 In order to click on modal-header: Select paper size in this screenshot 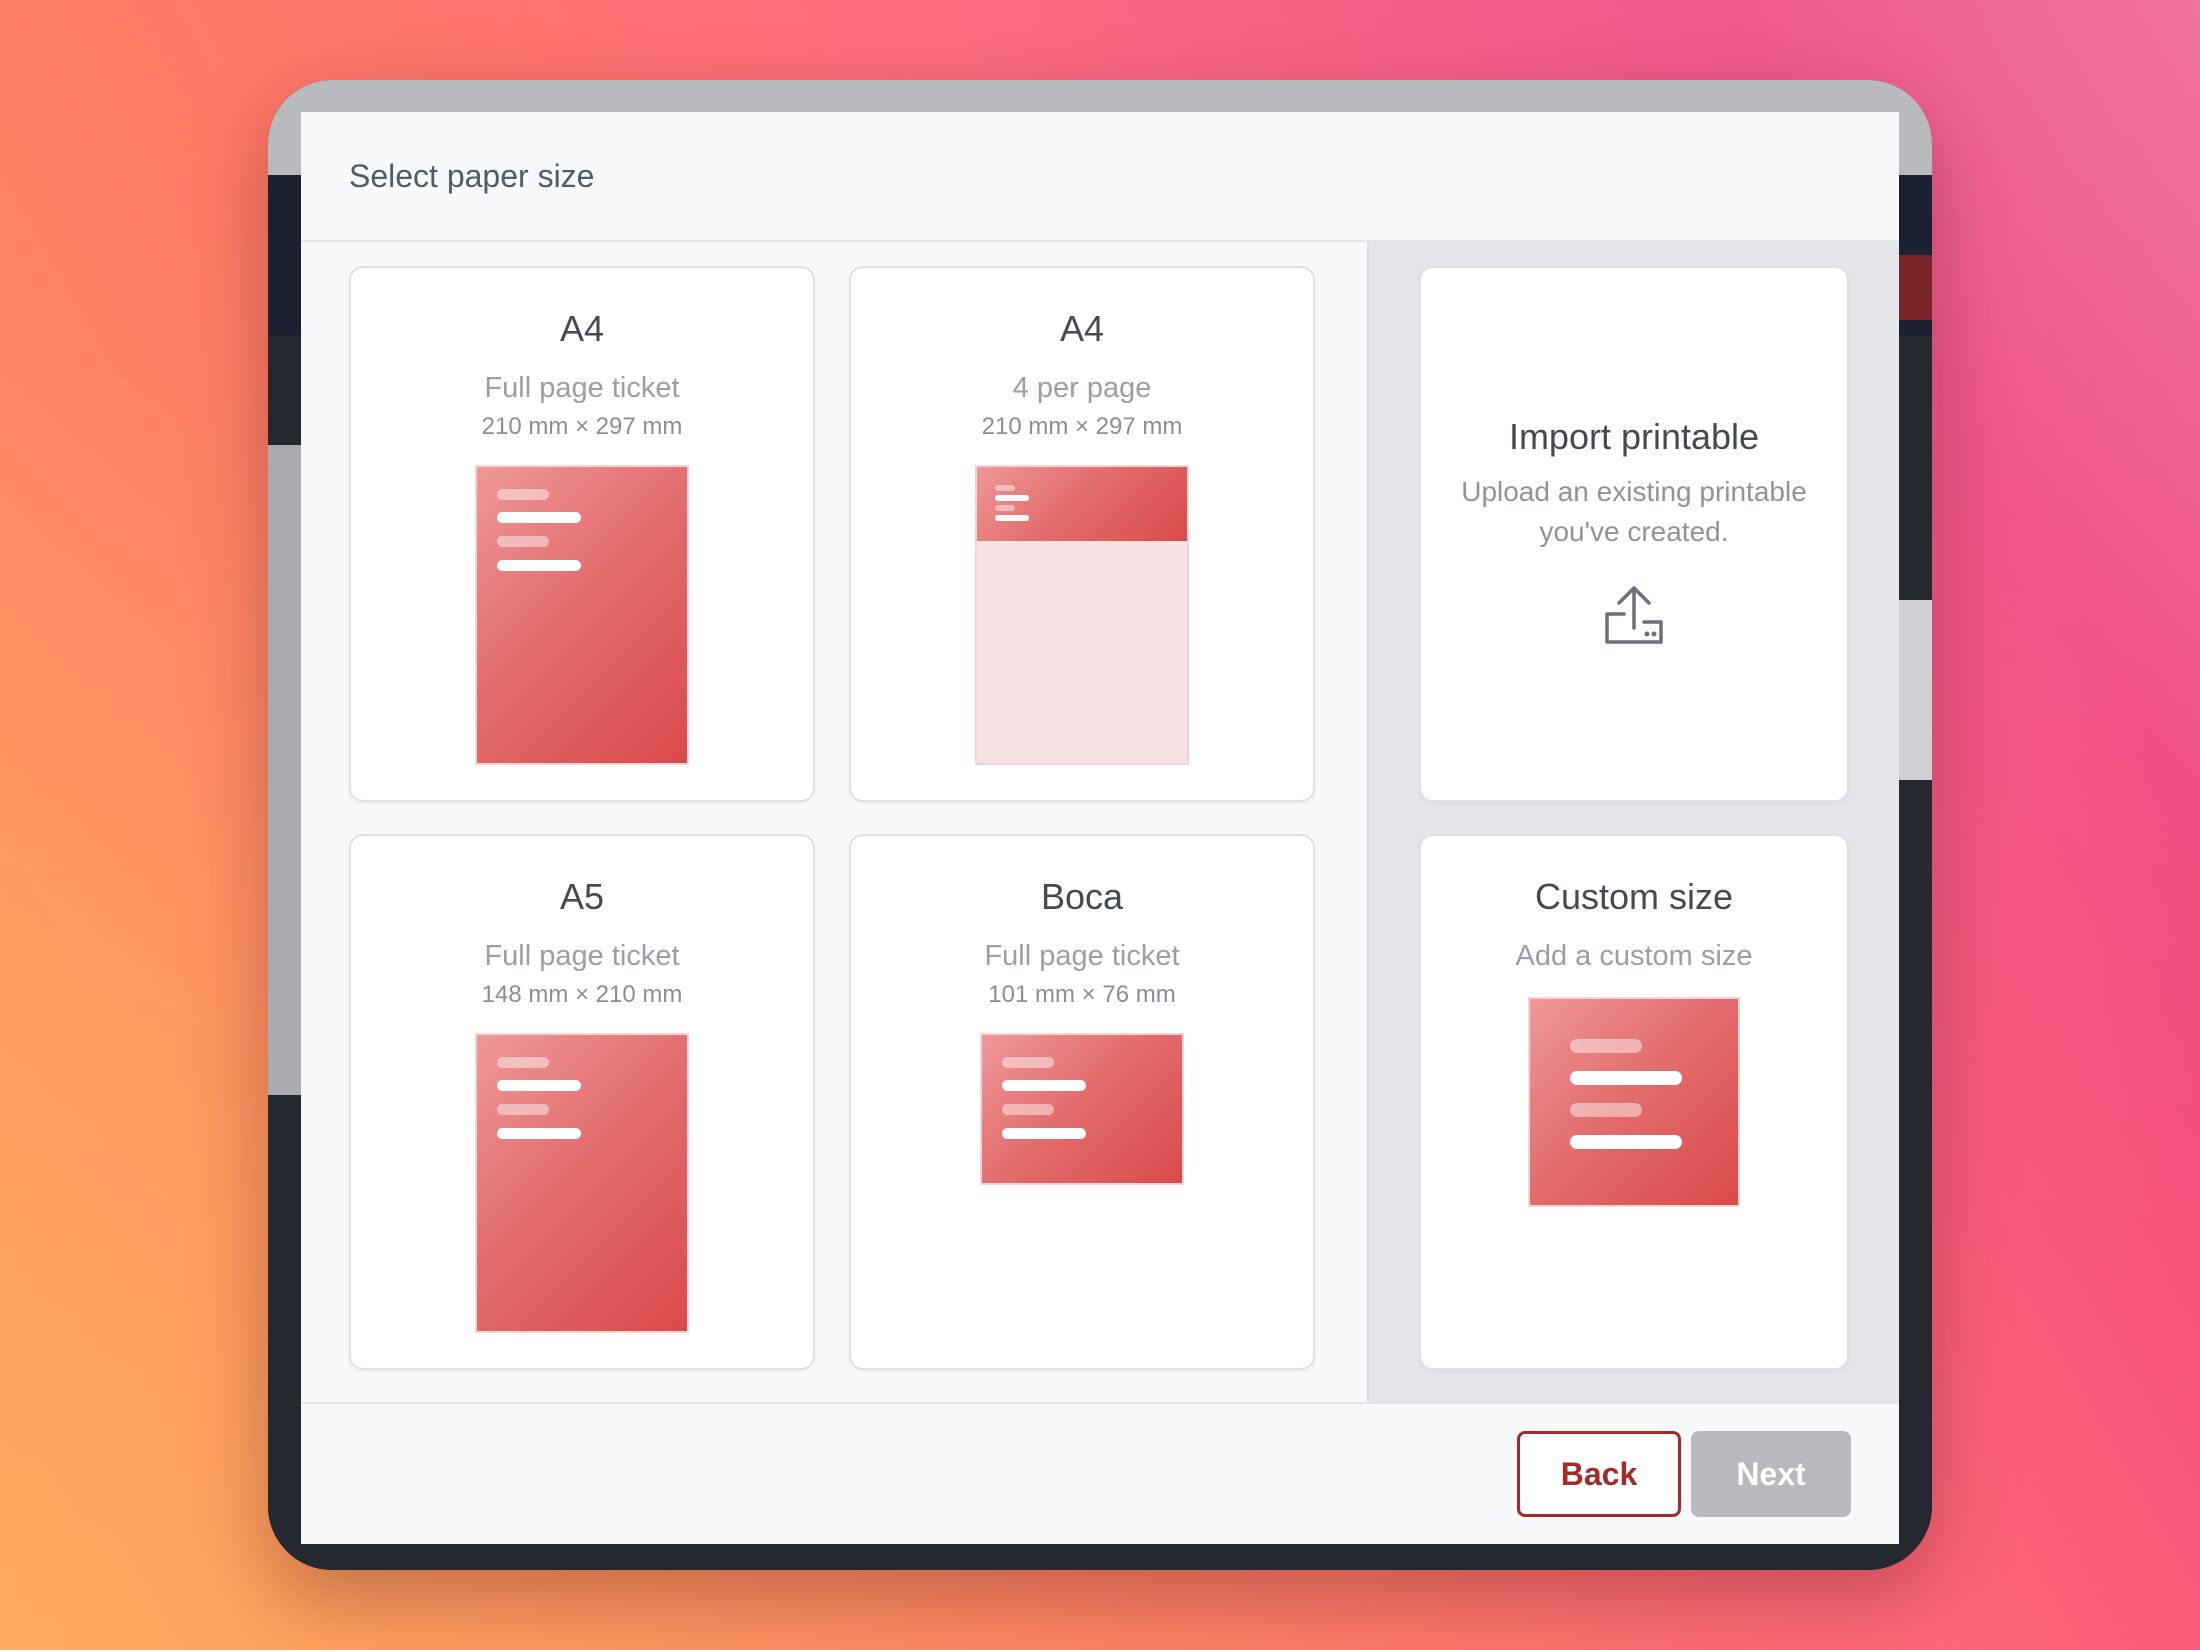, I will do `click(1100, 177)`.